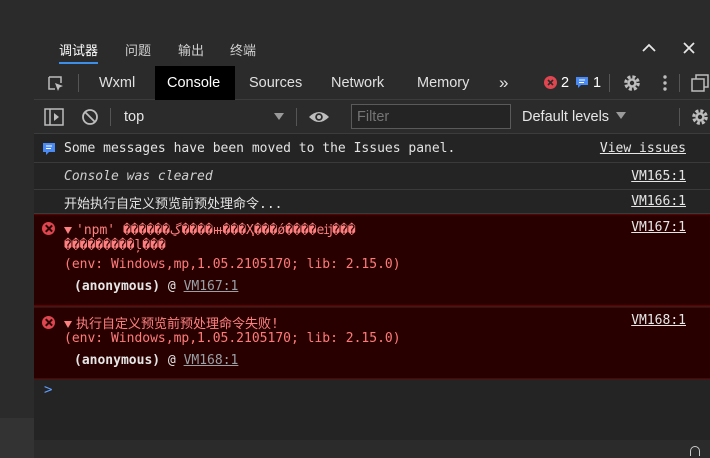 This screenshot has width=710, height=458. What do you see at coordinates (319, 117) in the screenshot?
I see `live-expression-eye-icon` at bounding box center [319, 117].